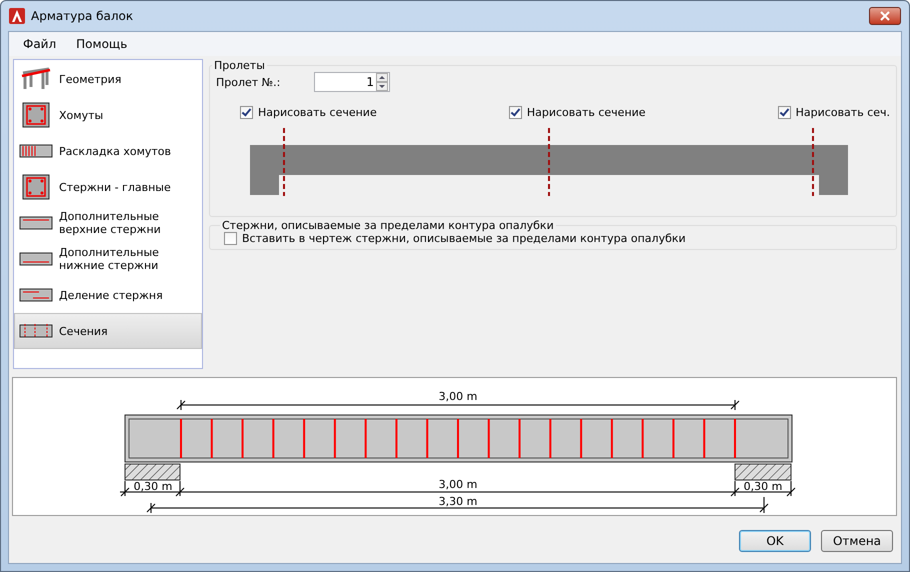 The height and width of the screenshot is (572, 910). Describe the element at coordinates (108, 151) in the screenshot. I see `sidebar-item: Раскладка хомутов` at that location.